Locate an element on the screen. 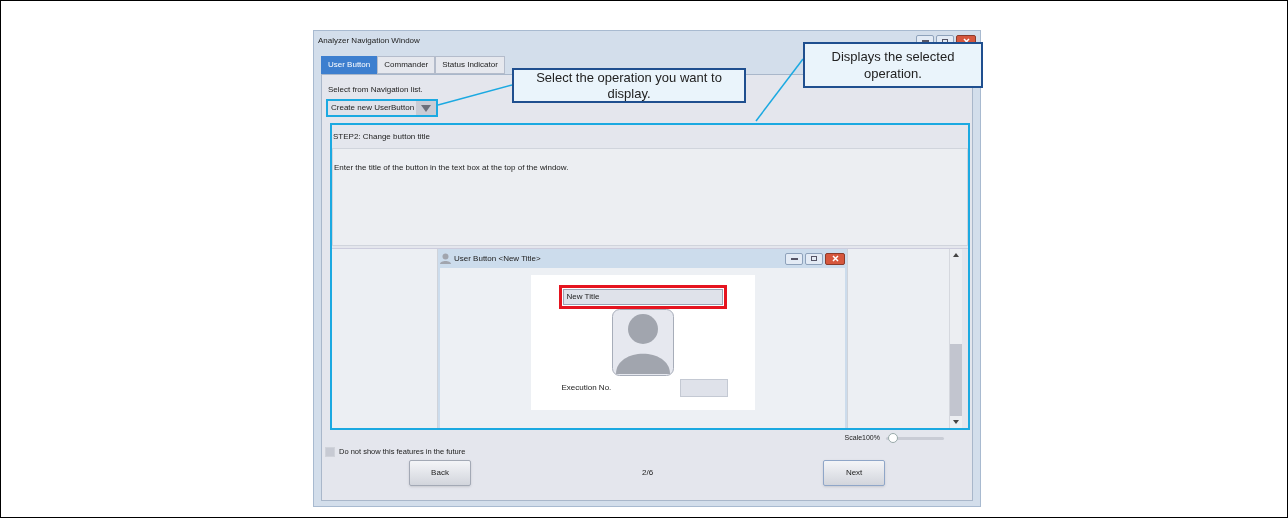 The height and width of the screenshot is (518, 1288). maximize-button is located at coordinates (814, 258).